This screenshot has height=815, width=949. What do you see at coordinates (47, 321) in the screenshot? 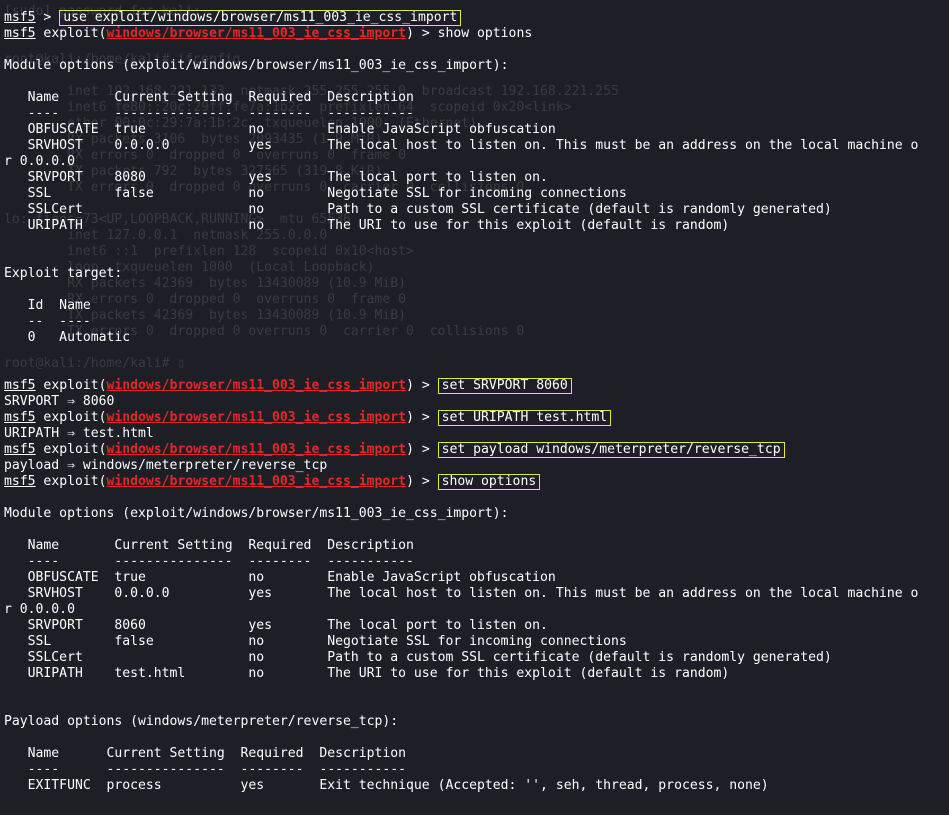
I see `target-rule: -- ----` at bounding box center [47, 321].